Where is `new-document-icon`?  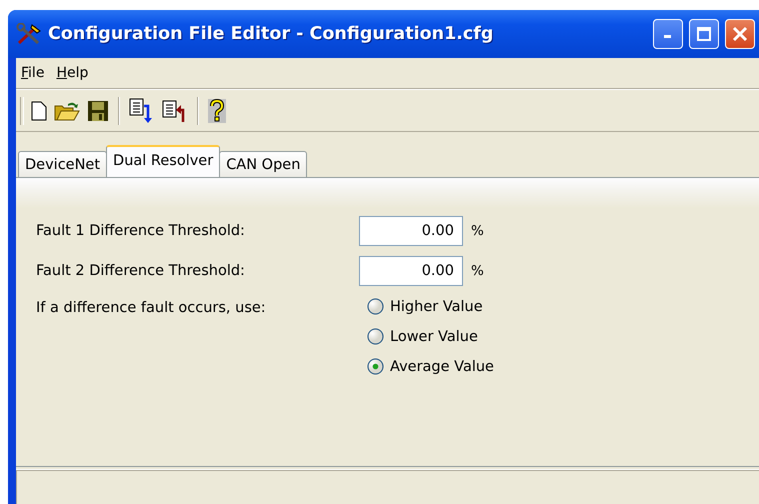 new-document-icon is located at coordinates (39, 110).